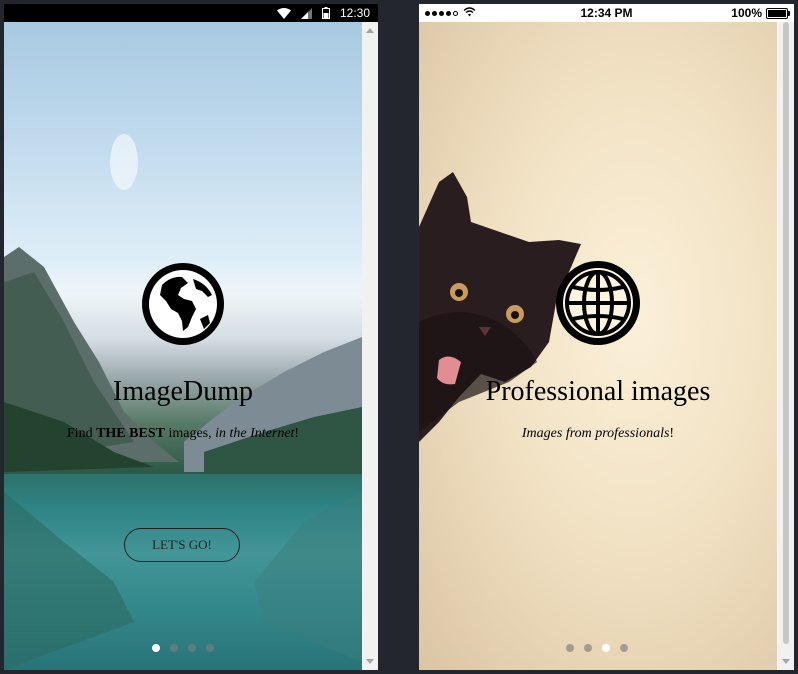 The image size is (798, 674). I want to click on cell-signal-icon, so click(306, 13).